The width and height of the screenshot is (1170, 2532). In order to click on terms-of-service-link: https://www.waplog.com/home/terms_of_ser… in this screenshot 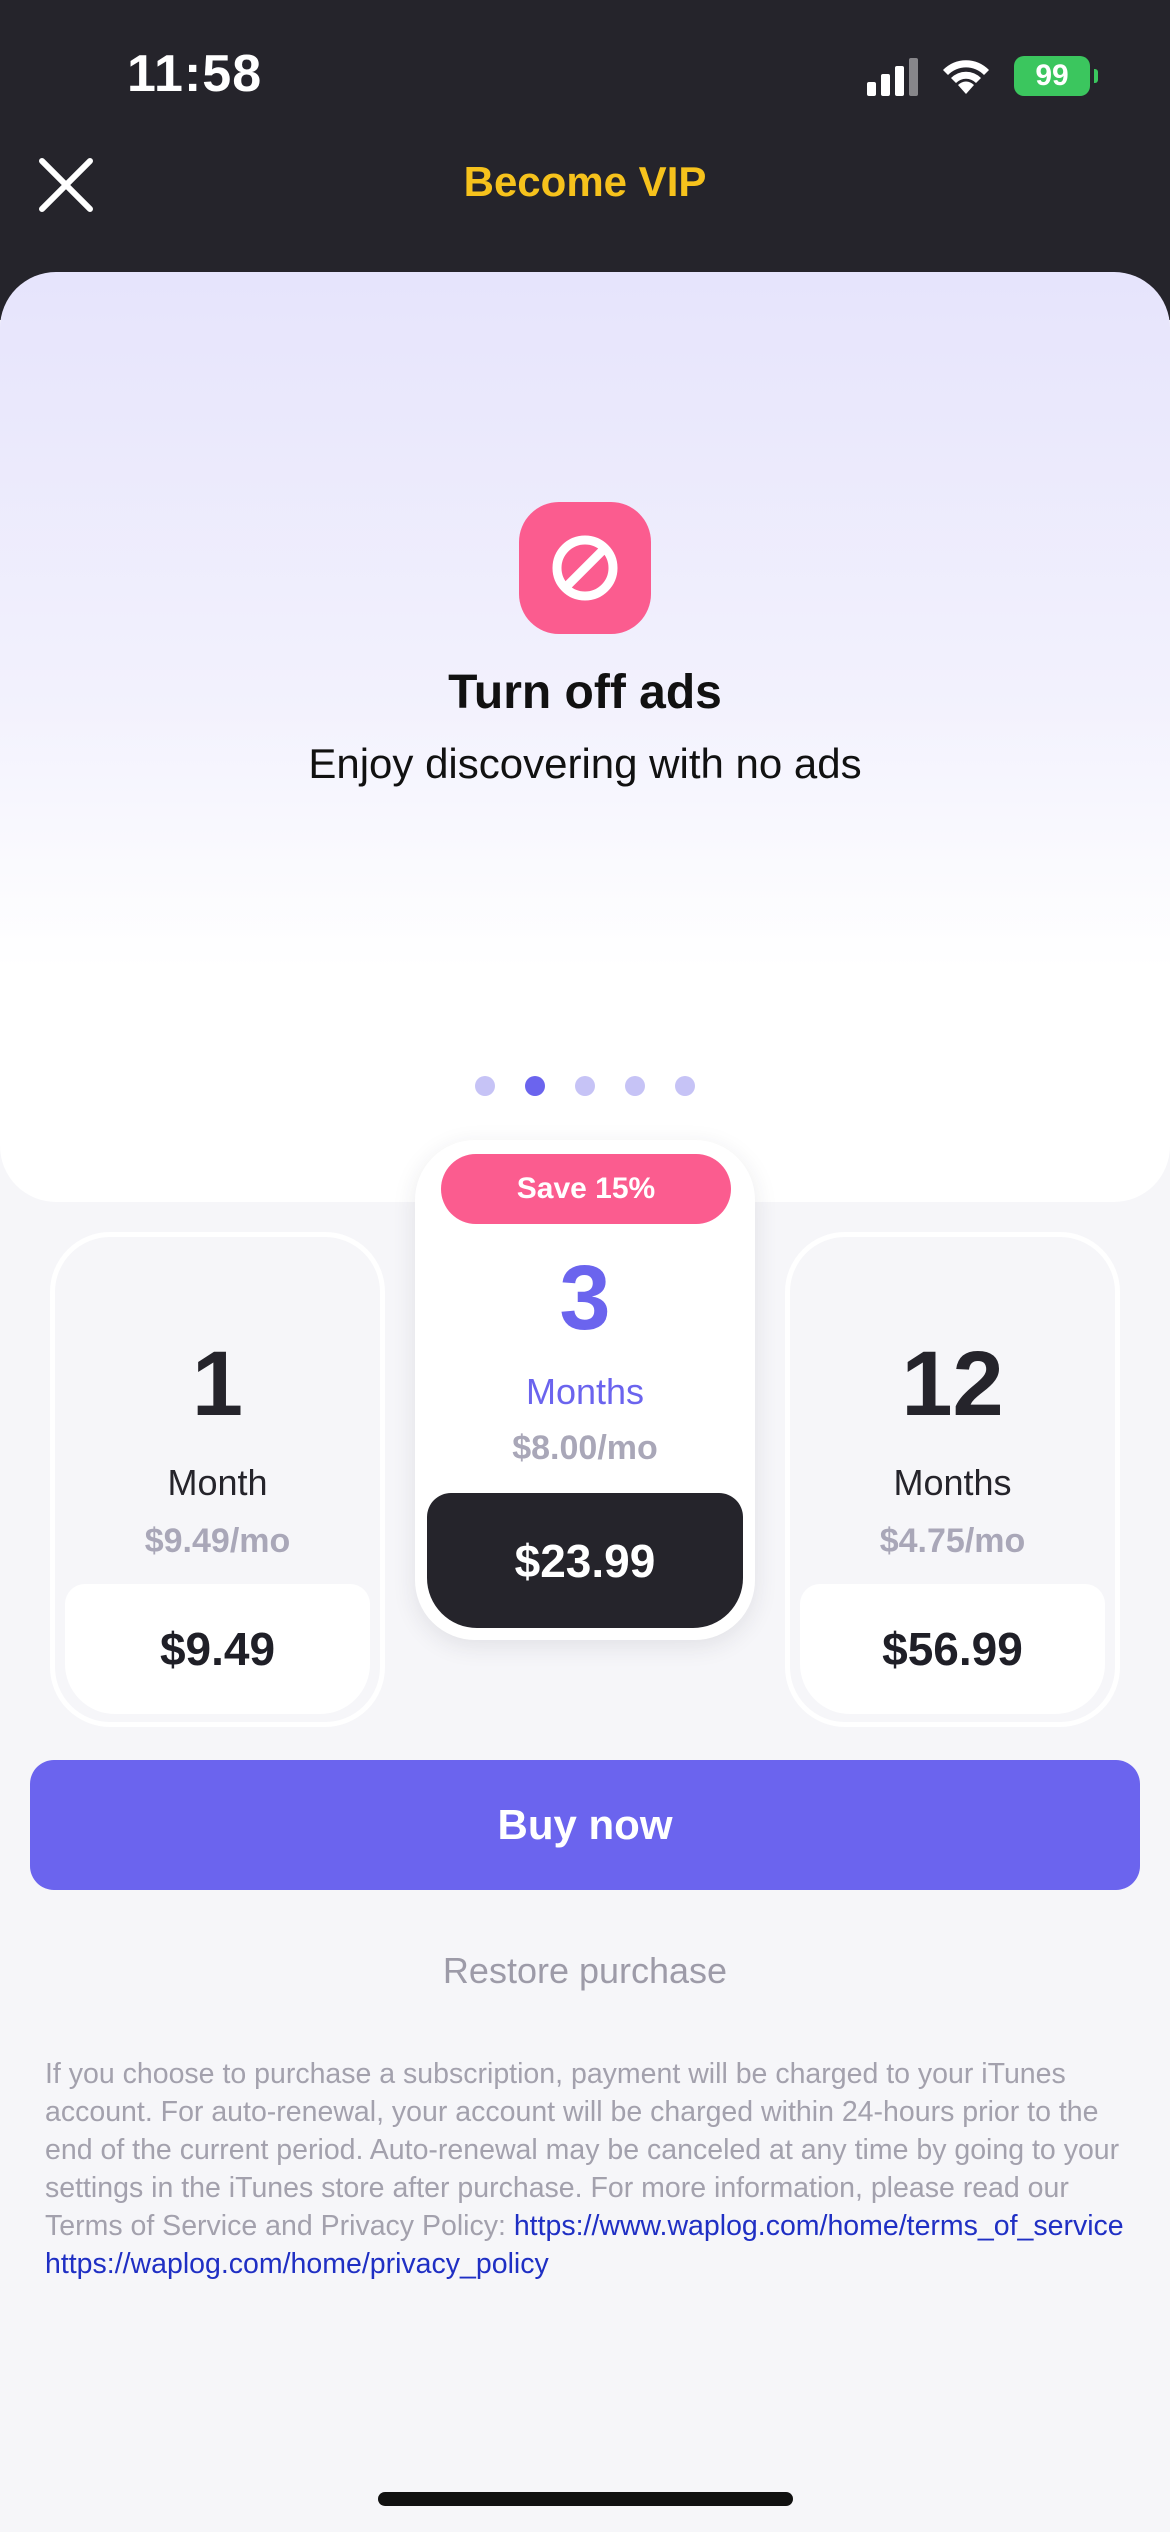, I will do `click(819, 2226)`.